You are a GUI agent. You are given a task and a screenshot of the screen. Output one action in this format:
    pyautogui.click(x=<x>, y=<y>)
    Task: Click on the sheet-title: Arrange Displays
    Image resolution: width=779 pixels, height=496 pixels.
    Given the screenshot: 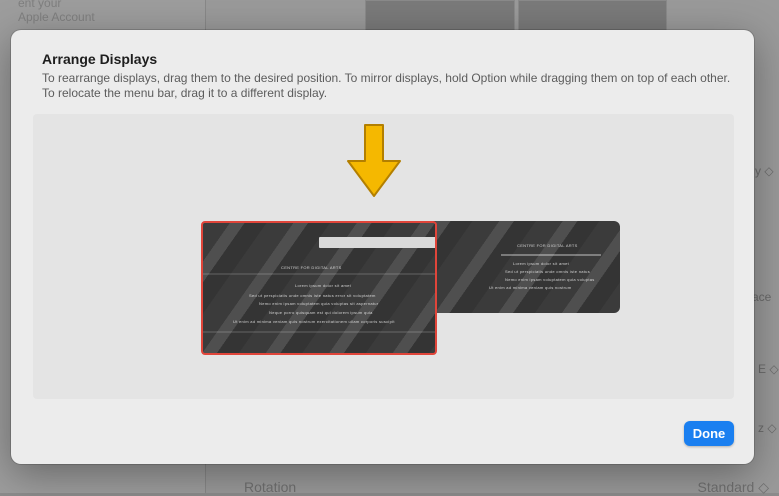 What is the action you would take?
    pyautogui.click(x=100, y=59)
    